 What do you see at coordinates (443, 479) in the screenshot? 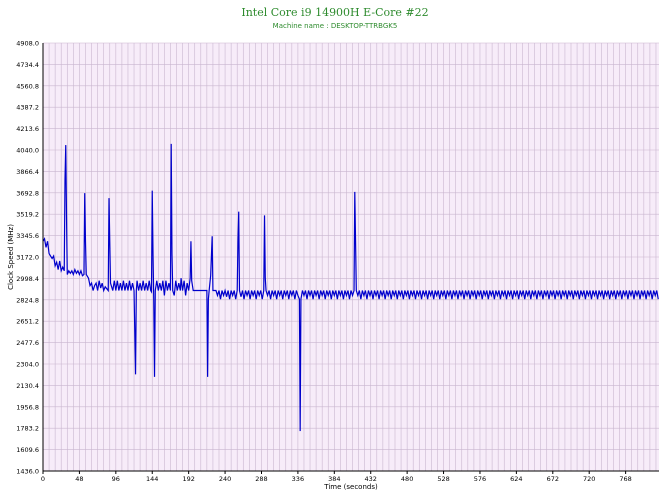
I see `x-tick-label: 528` at bounding box center [443, 479].